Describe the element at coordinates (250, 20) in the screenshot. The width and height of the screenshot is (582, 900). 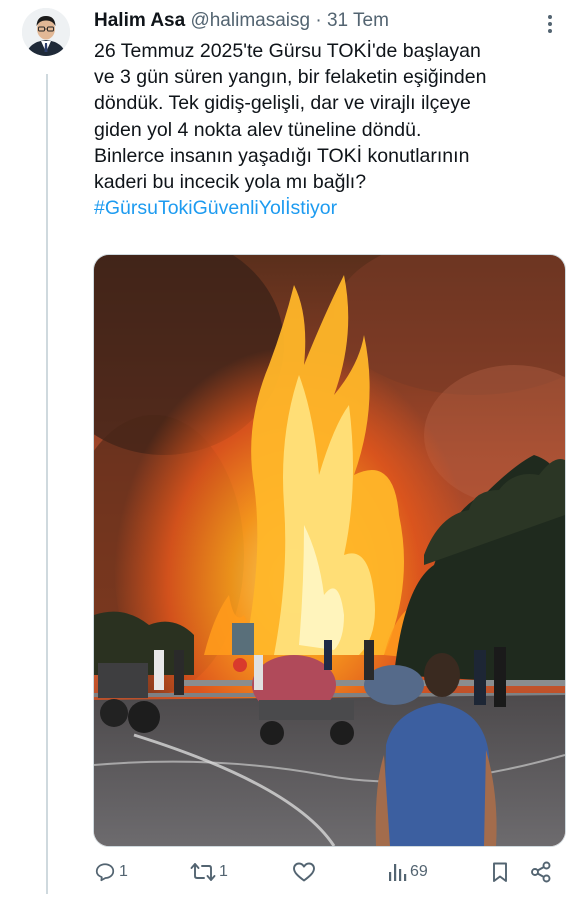
I see `author-handle: @halimasaisg` at that location.